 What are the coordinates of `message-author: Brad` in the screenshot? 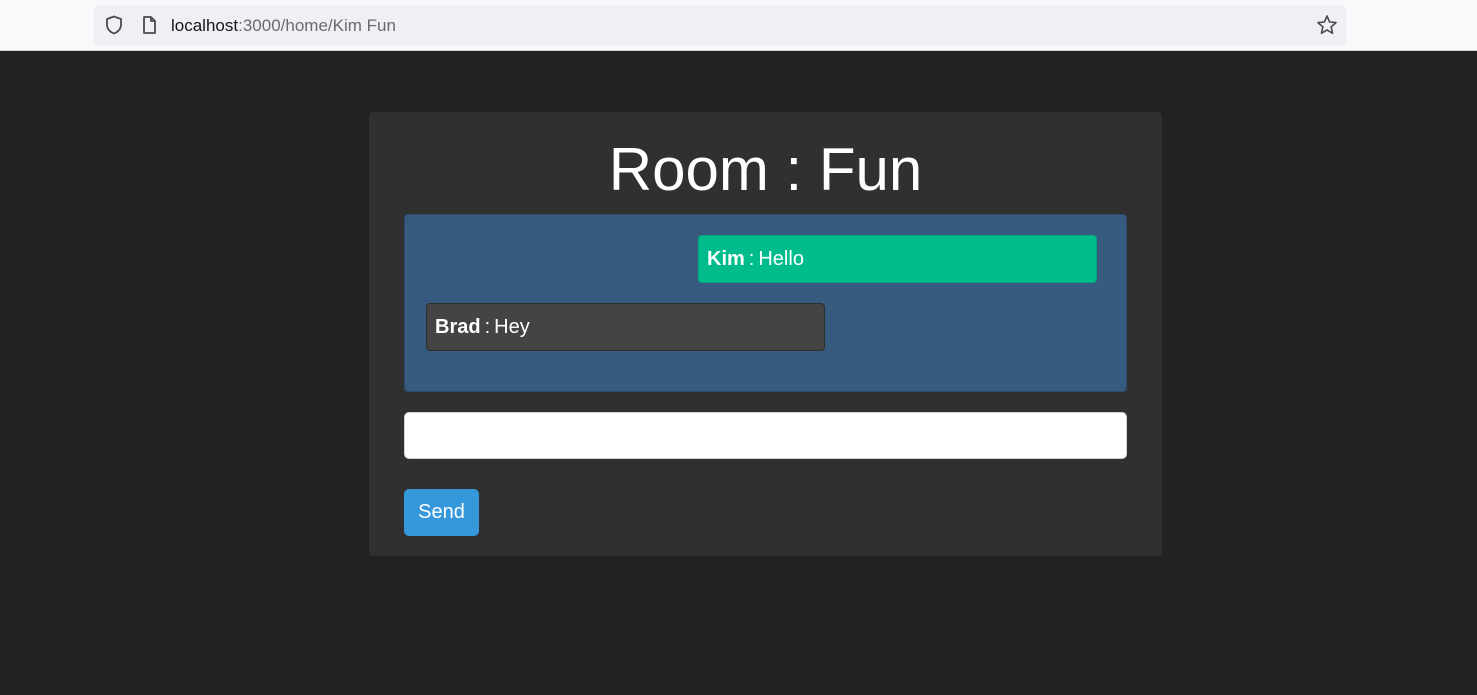 It's located at (458, 326).